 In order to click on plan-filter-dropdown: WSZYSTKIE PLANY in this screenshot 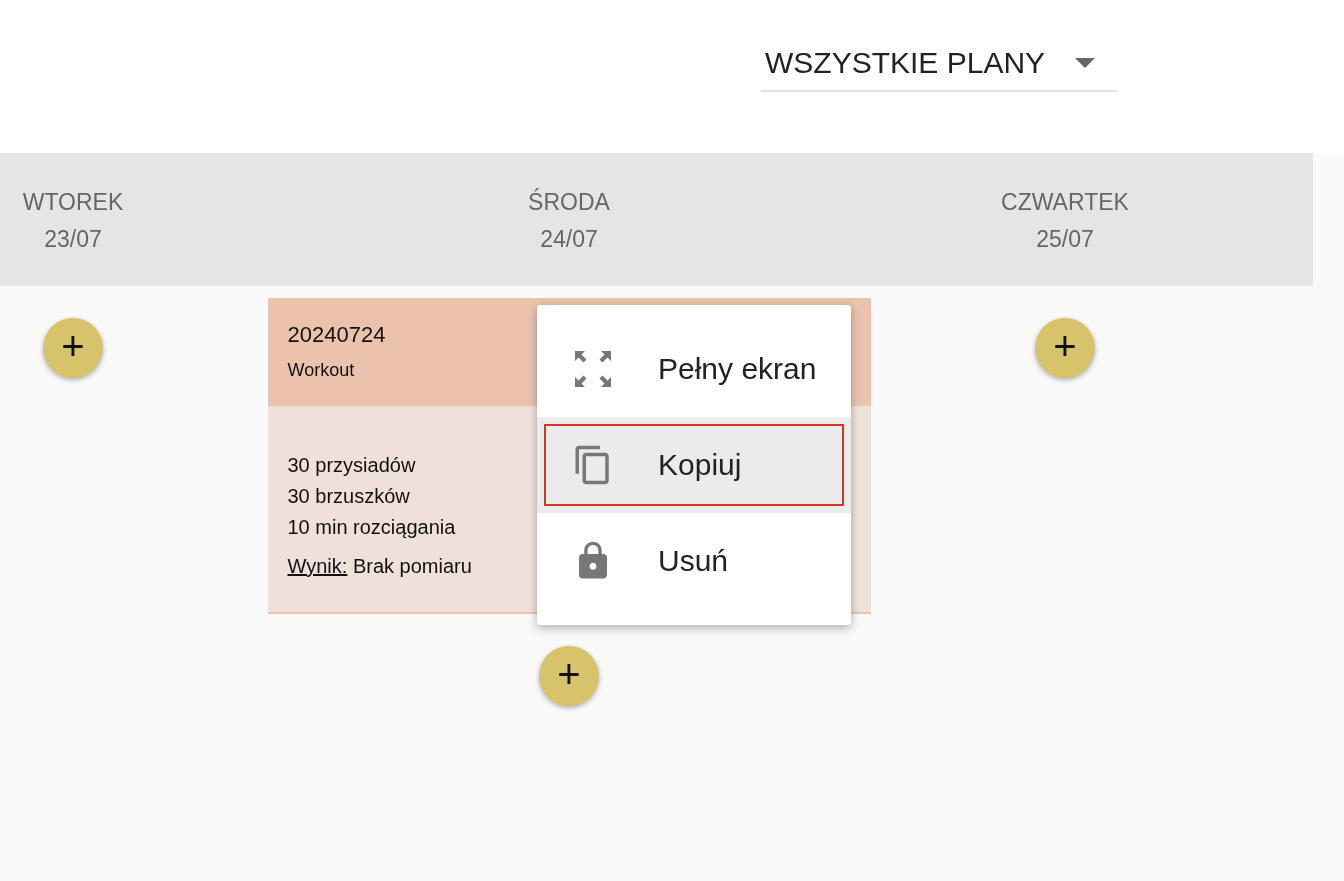, I will do `click(939, 67)`.